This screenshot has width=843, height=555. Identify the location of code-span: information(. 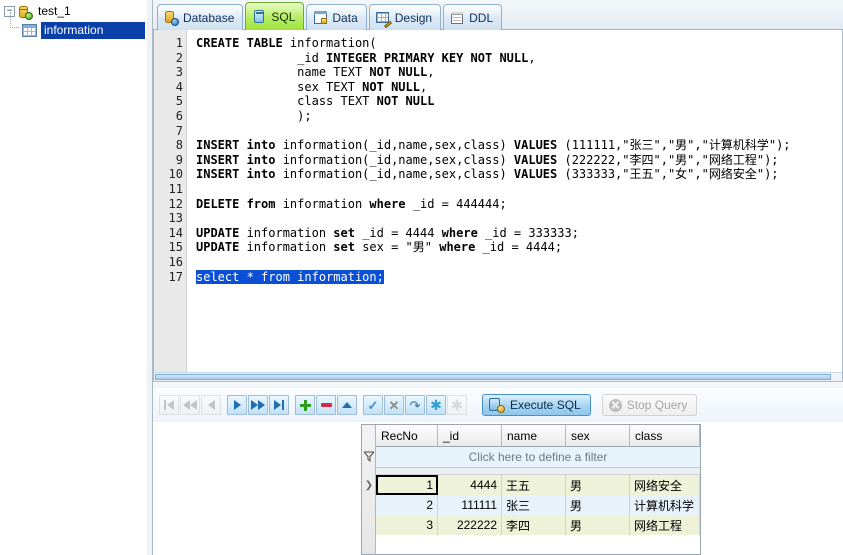
(333, 43).